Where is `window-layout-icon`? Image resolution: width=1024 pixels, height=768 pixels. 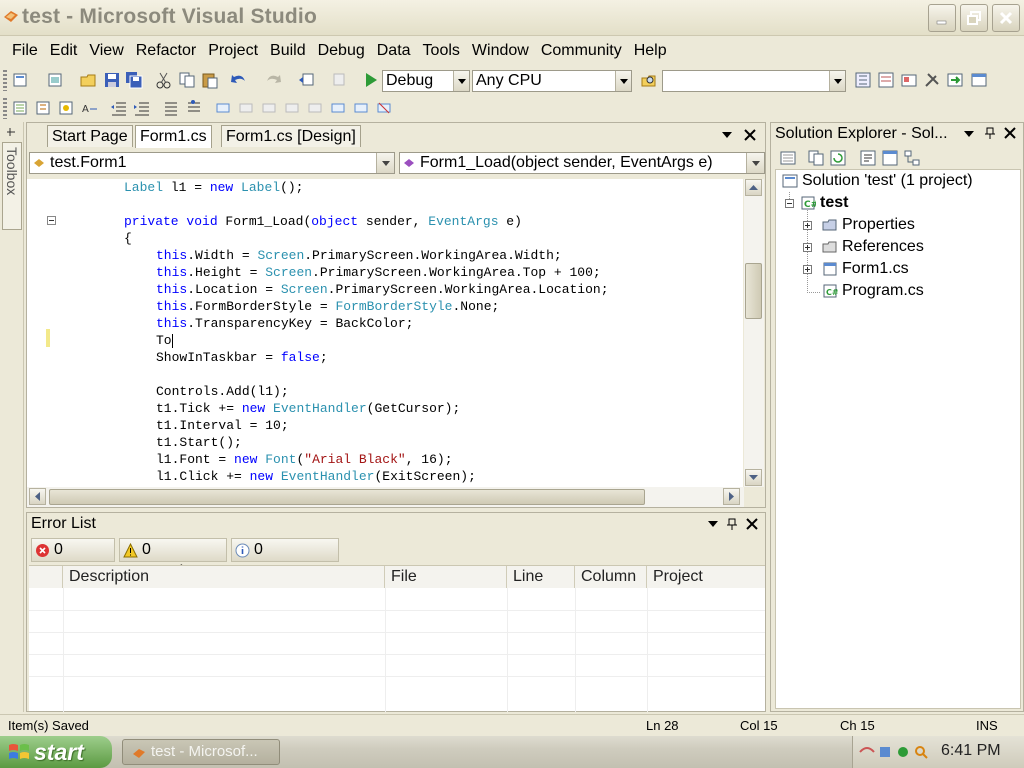
window-layout-icon is located at coordinates (979, 80).